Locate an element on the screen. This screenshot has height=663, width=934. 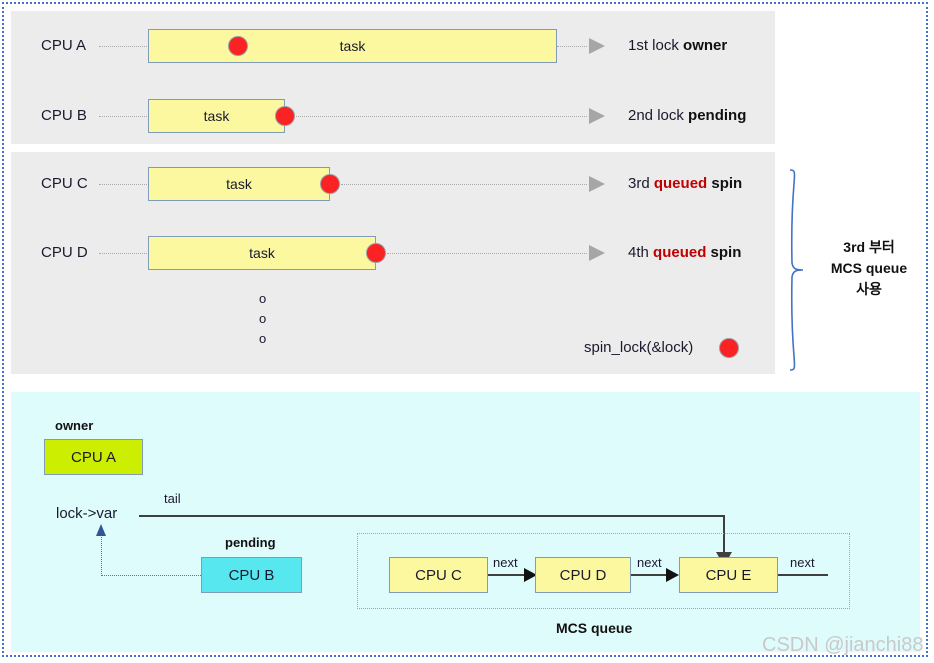
next-label-2: next is located at coordinates (649, 562).